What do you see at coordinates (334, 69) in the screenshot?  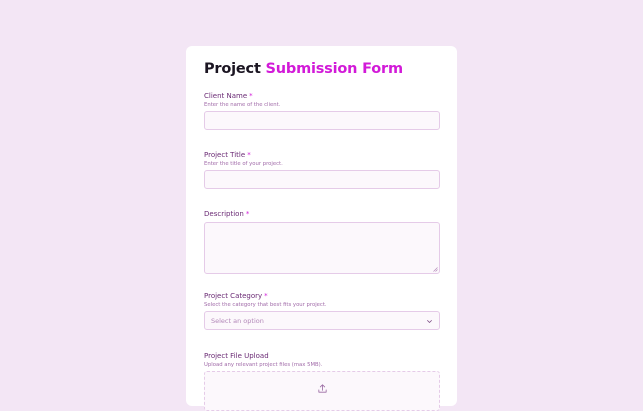 I see `form-title-accent: Submission Form` at bounding box center [334, 69].